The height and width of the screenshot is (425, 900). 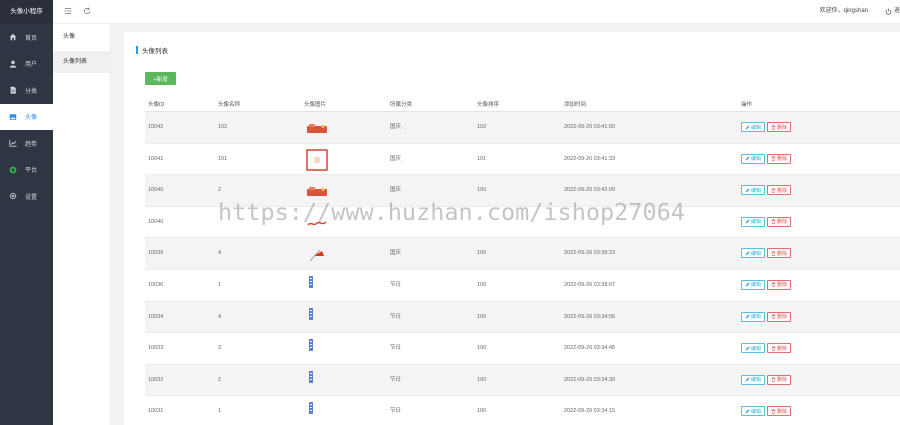 I want to click on table-row: 10034 4 节日 100 2022-09-20 03:34:56 编辑 删除, so click(x=522, y=317).